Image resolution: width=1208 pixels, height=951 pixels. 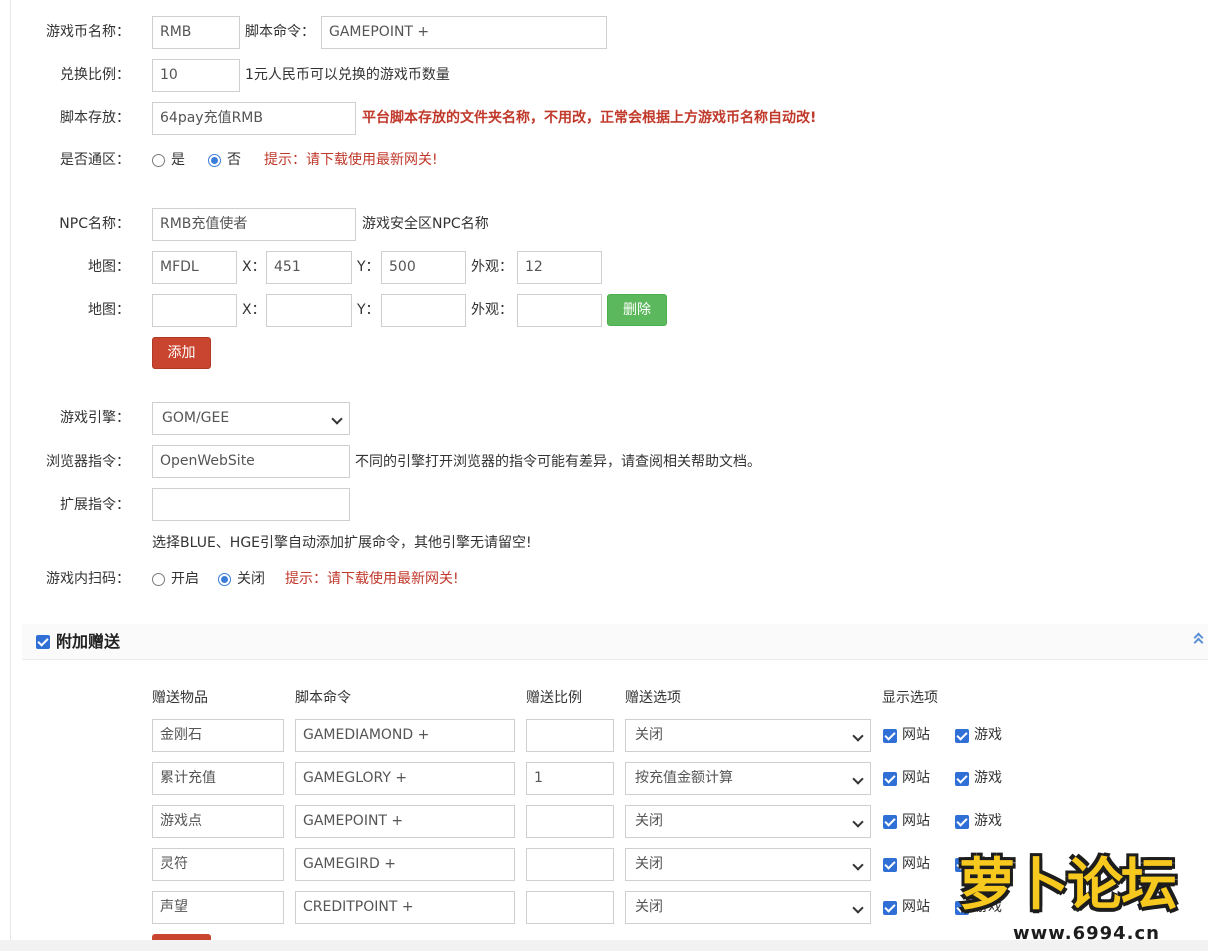 I want to click on collapse-icon, so click(x=1199, y=639).